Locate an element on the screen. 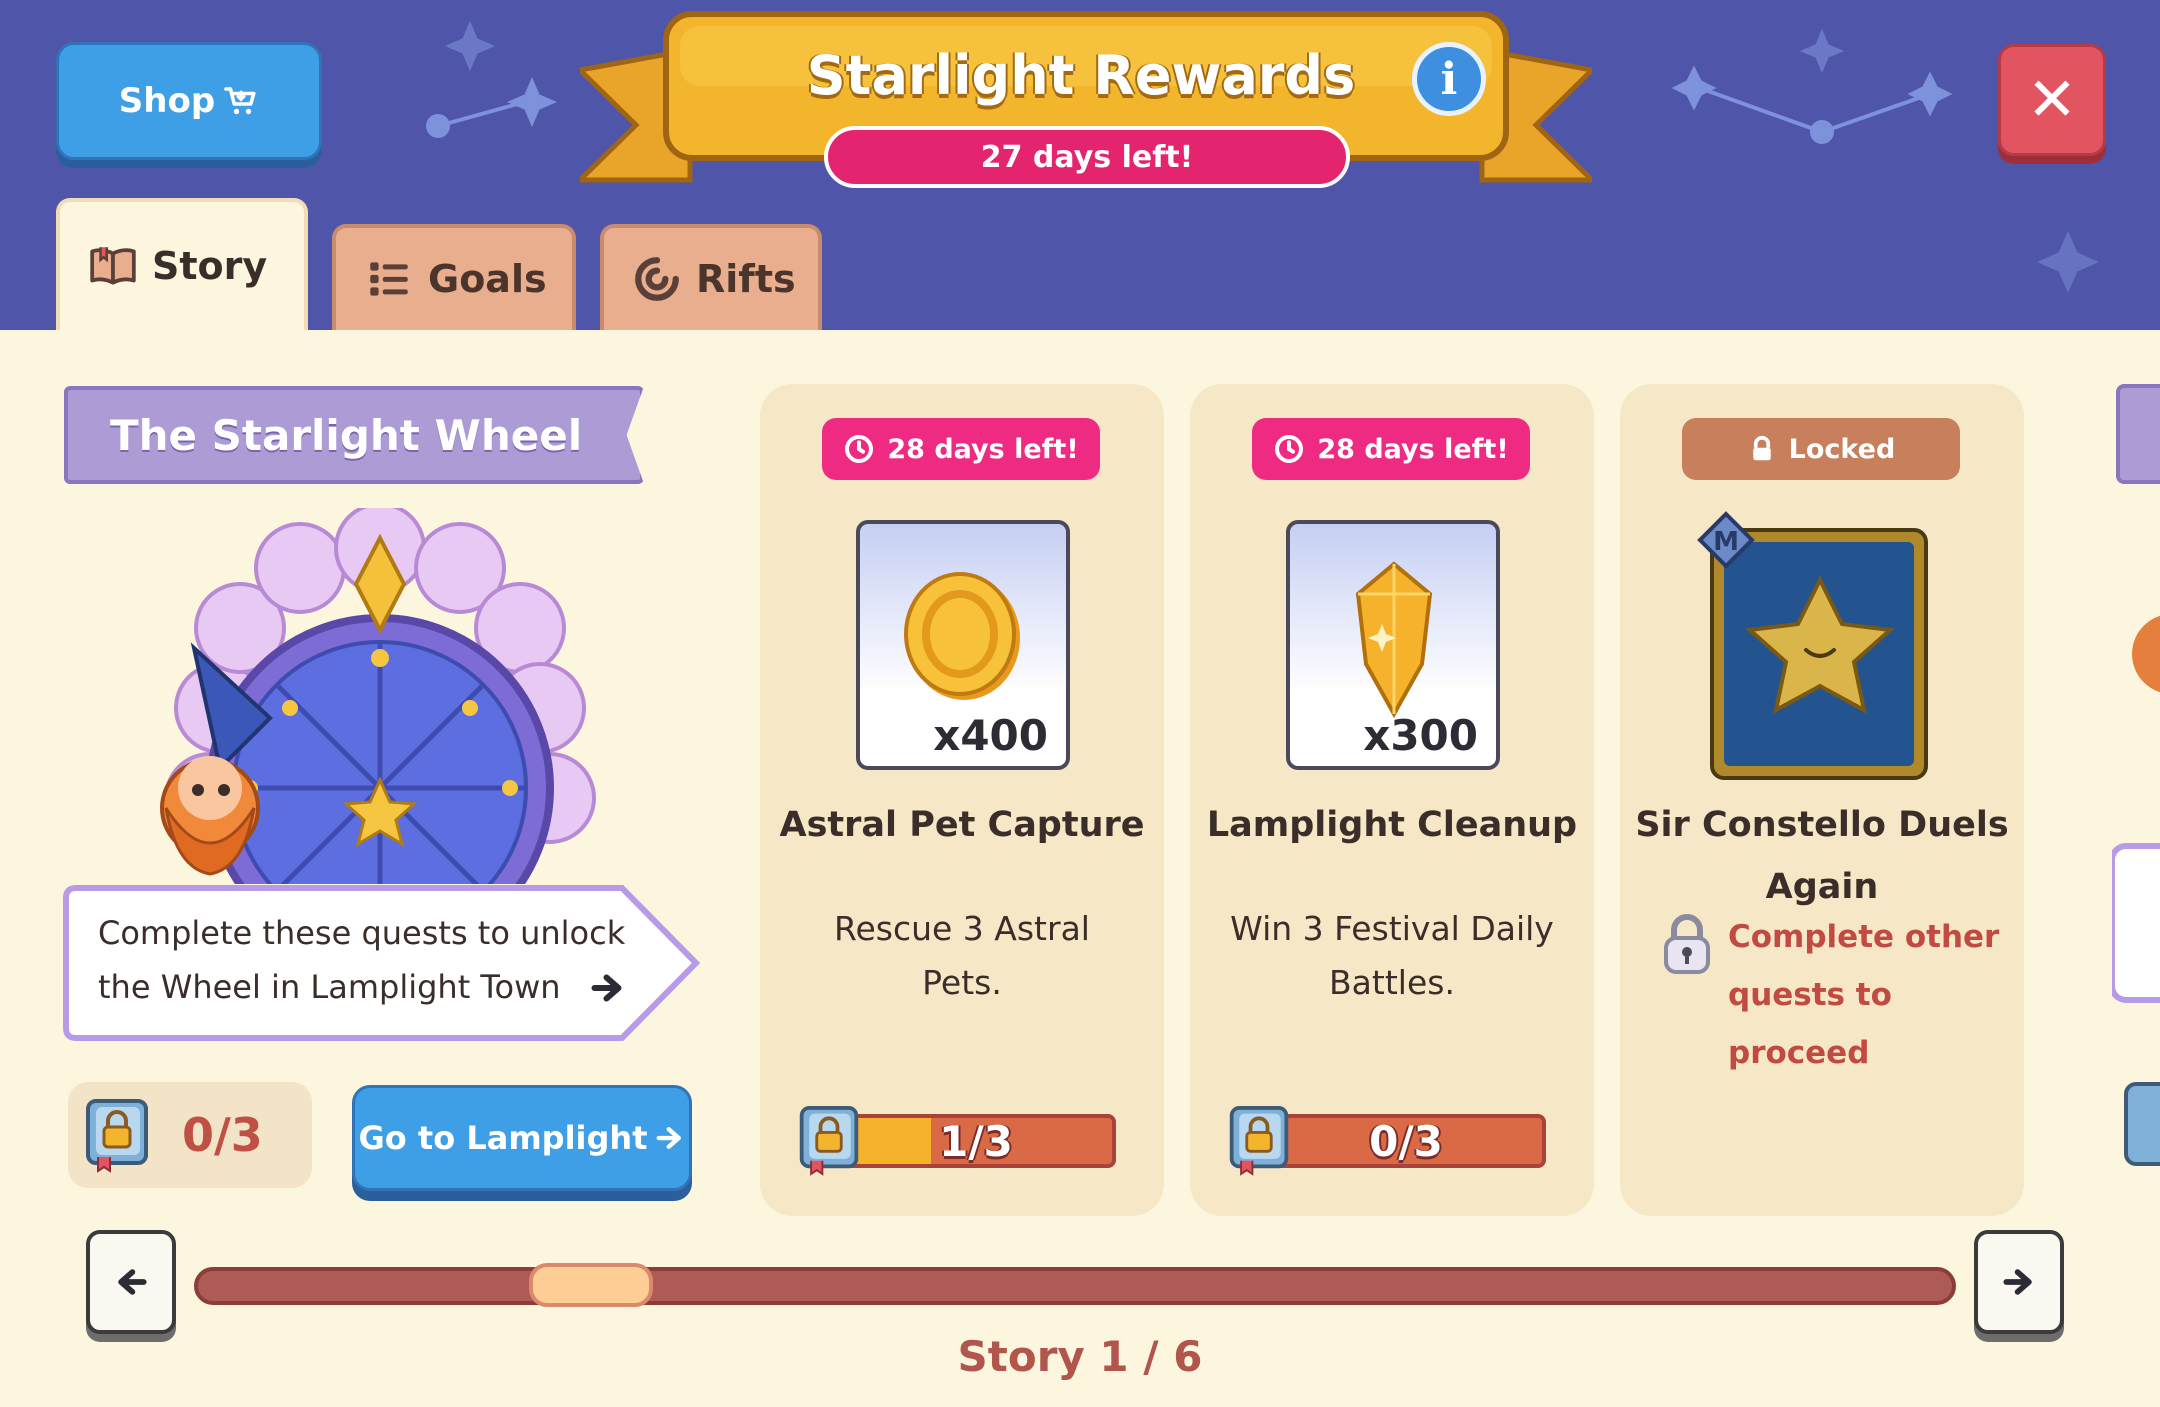 The height and width of the screenshot is (1407, 2160). quest-progress-bar: 1/3 is located at coordinates (956, 1140).